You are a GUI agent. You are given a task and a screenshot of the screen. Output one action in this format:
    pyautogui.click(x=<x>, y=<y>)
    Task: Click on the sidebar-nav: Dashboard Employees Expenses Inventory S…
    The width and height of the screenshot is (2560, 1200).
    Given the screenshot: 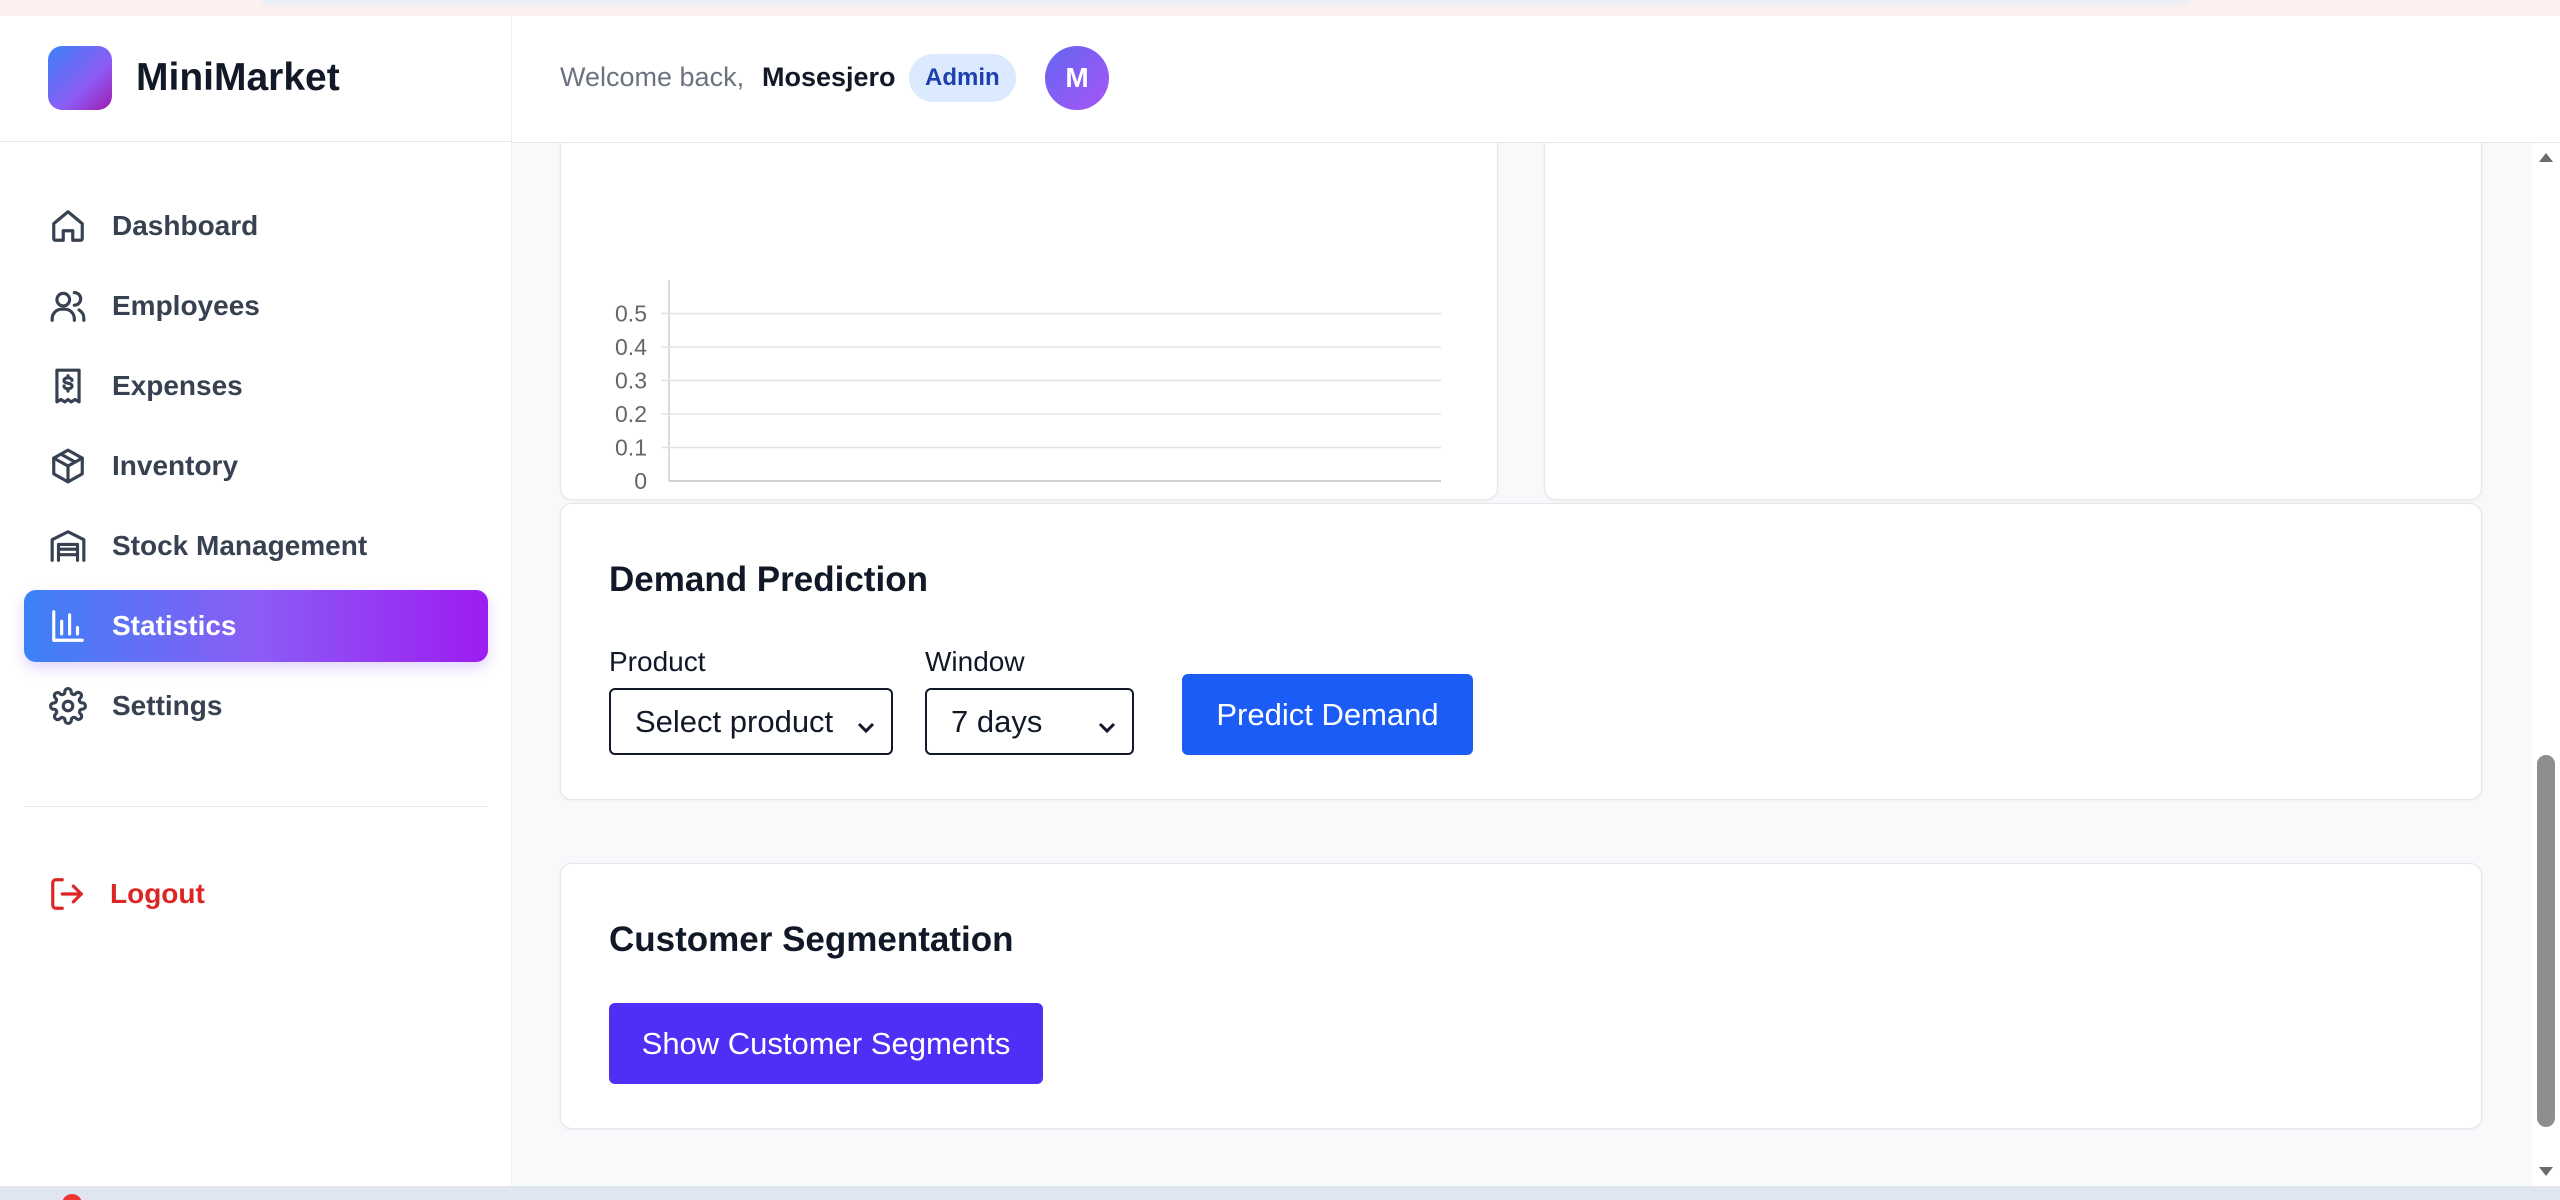 What is the action you would take?
    pyautogui.click(x=256, y=470)
    